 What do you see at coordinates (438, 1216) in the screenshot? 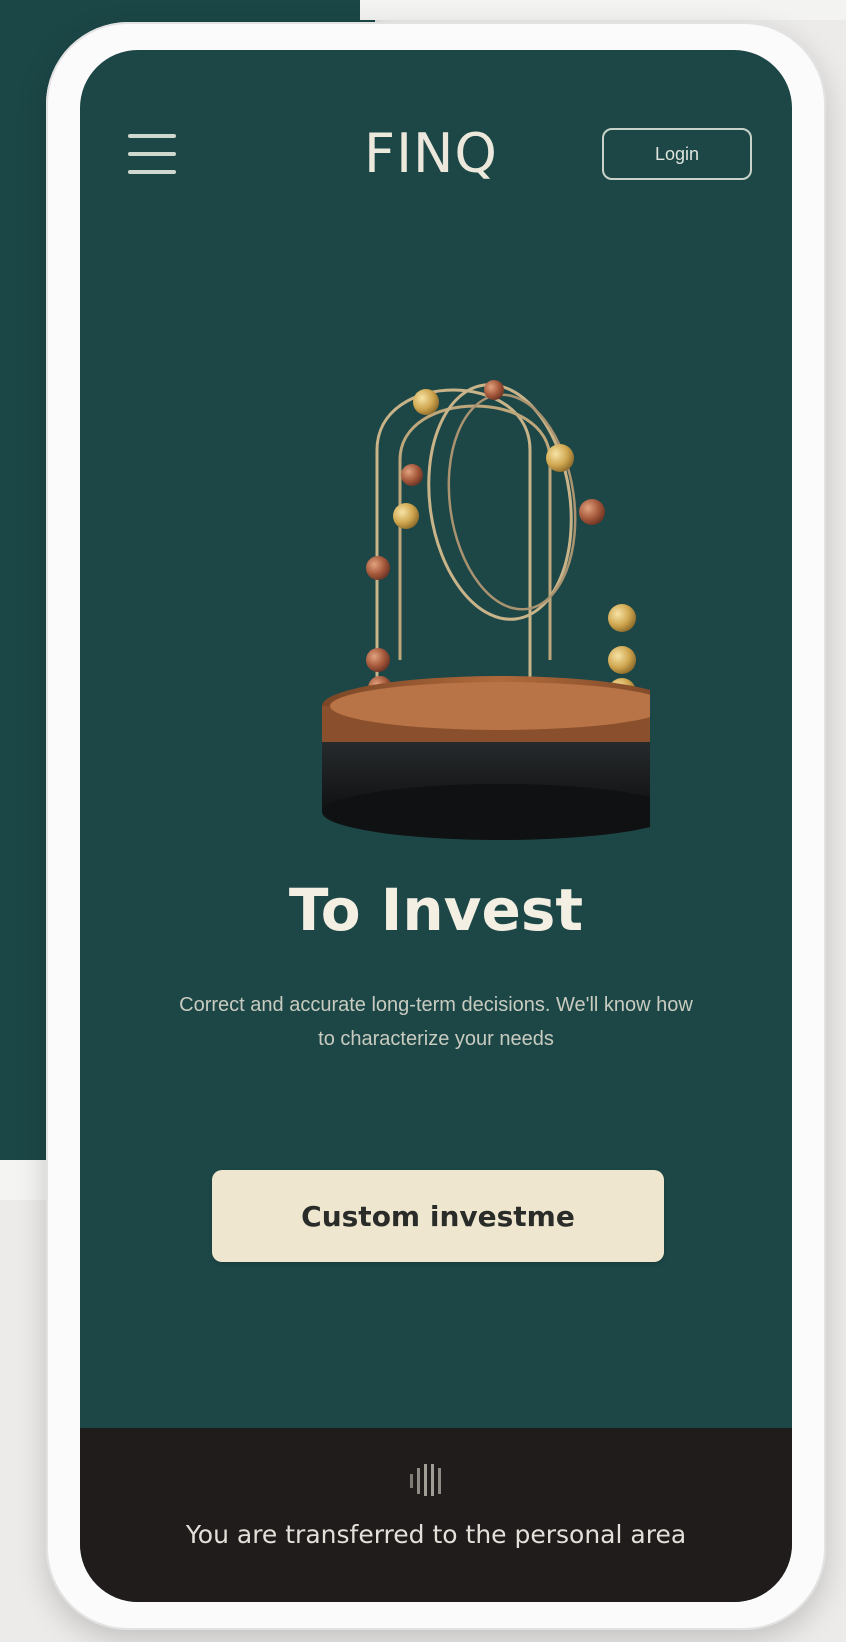
I see `custom-investment-button: Custom investme` at bounding box center [438, 1216].